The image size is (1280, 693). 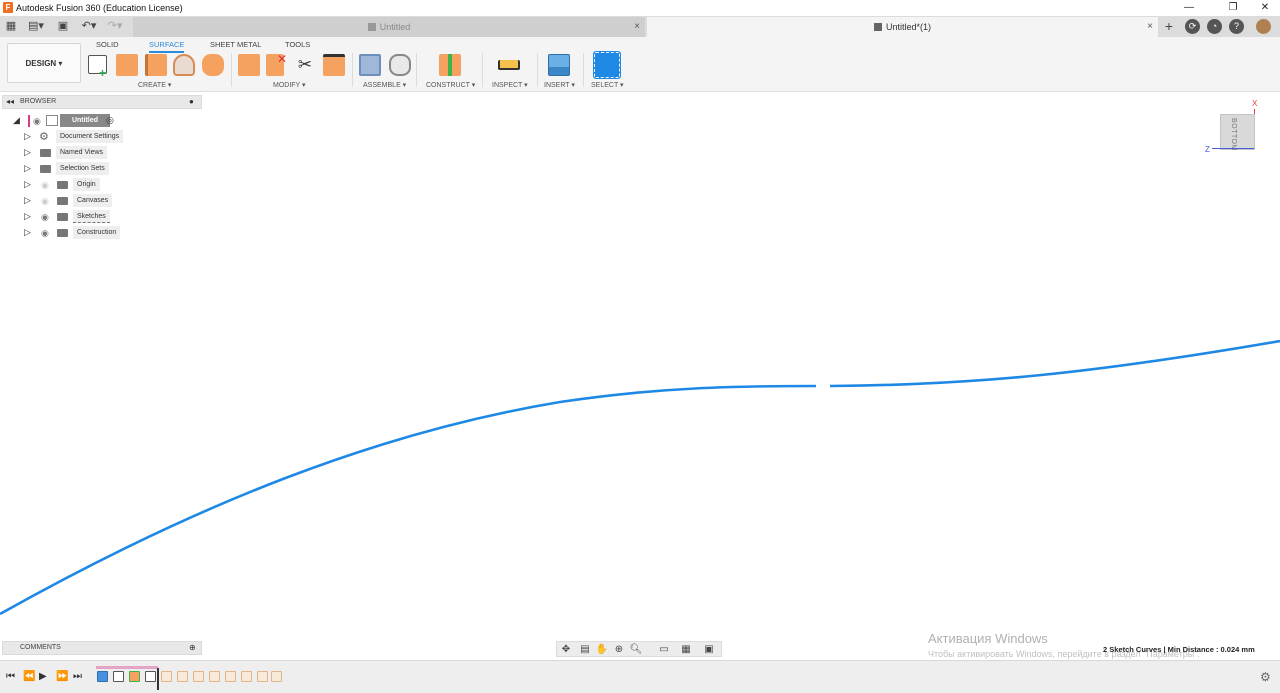 I want to click on orbit-move-icon: ✥, so click(x=566, y=649).